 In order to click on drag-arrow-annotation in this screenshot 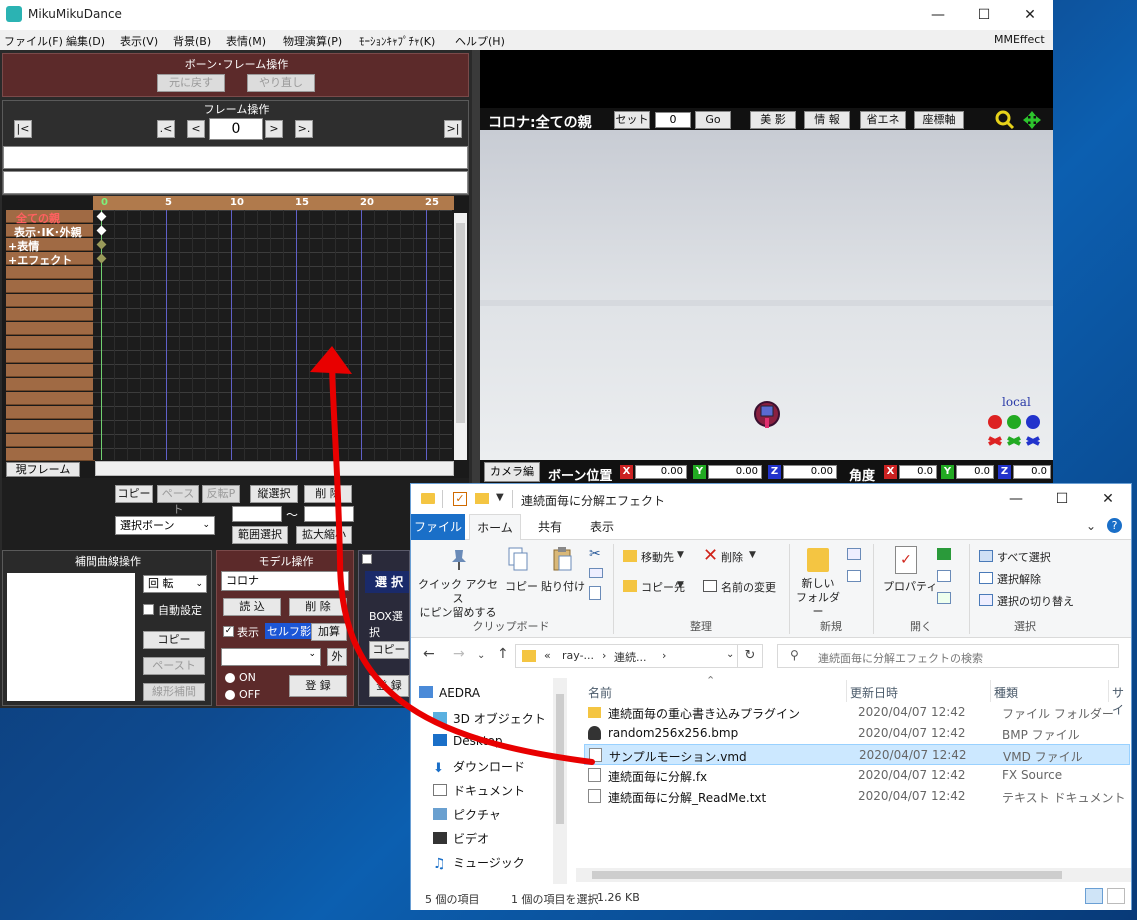, I will do `click(452, 555)`.